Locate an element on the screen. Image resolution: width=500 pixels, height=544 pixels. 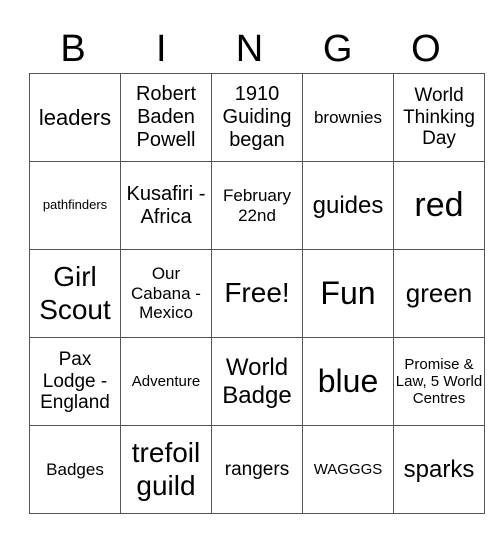
bingo-cell-text: pathfinders is located at coordinates (75, 205).